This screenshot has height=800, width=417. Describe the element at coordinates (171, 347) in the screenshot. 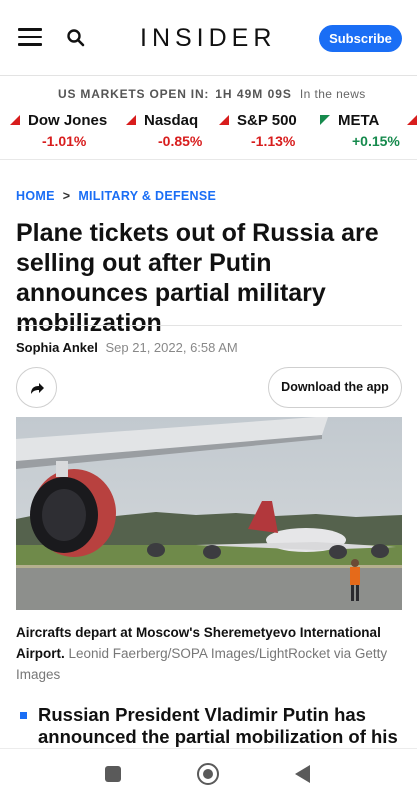

I see `publish-date: Sep 21, 2022, 6:58 AM` at that location.